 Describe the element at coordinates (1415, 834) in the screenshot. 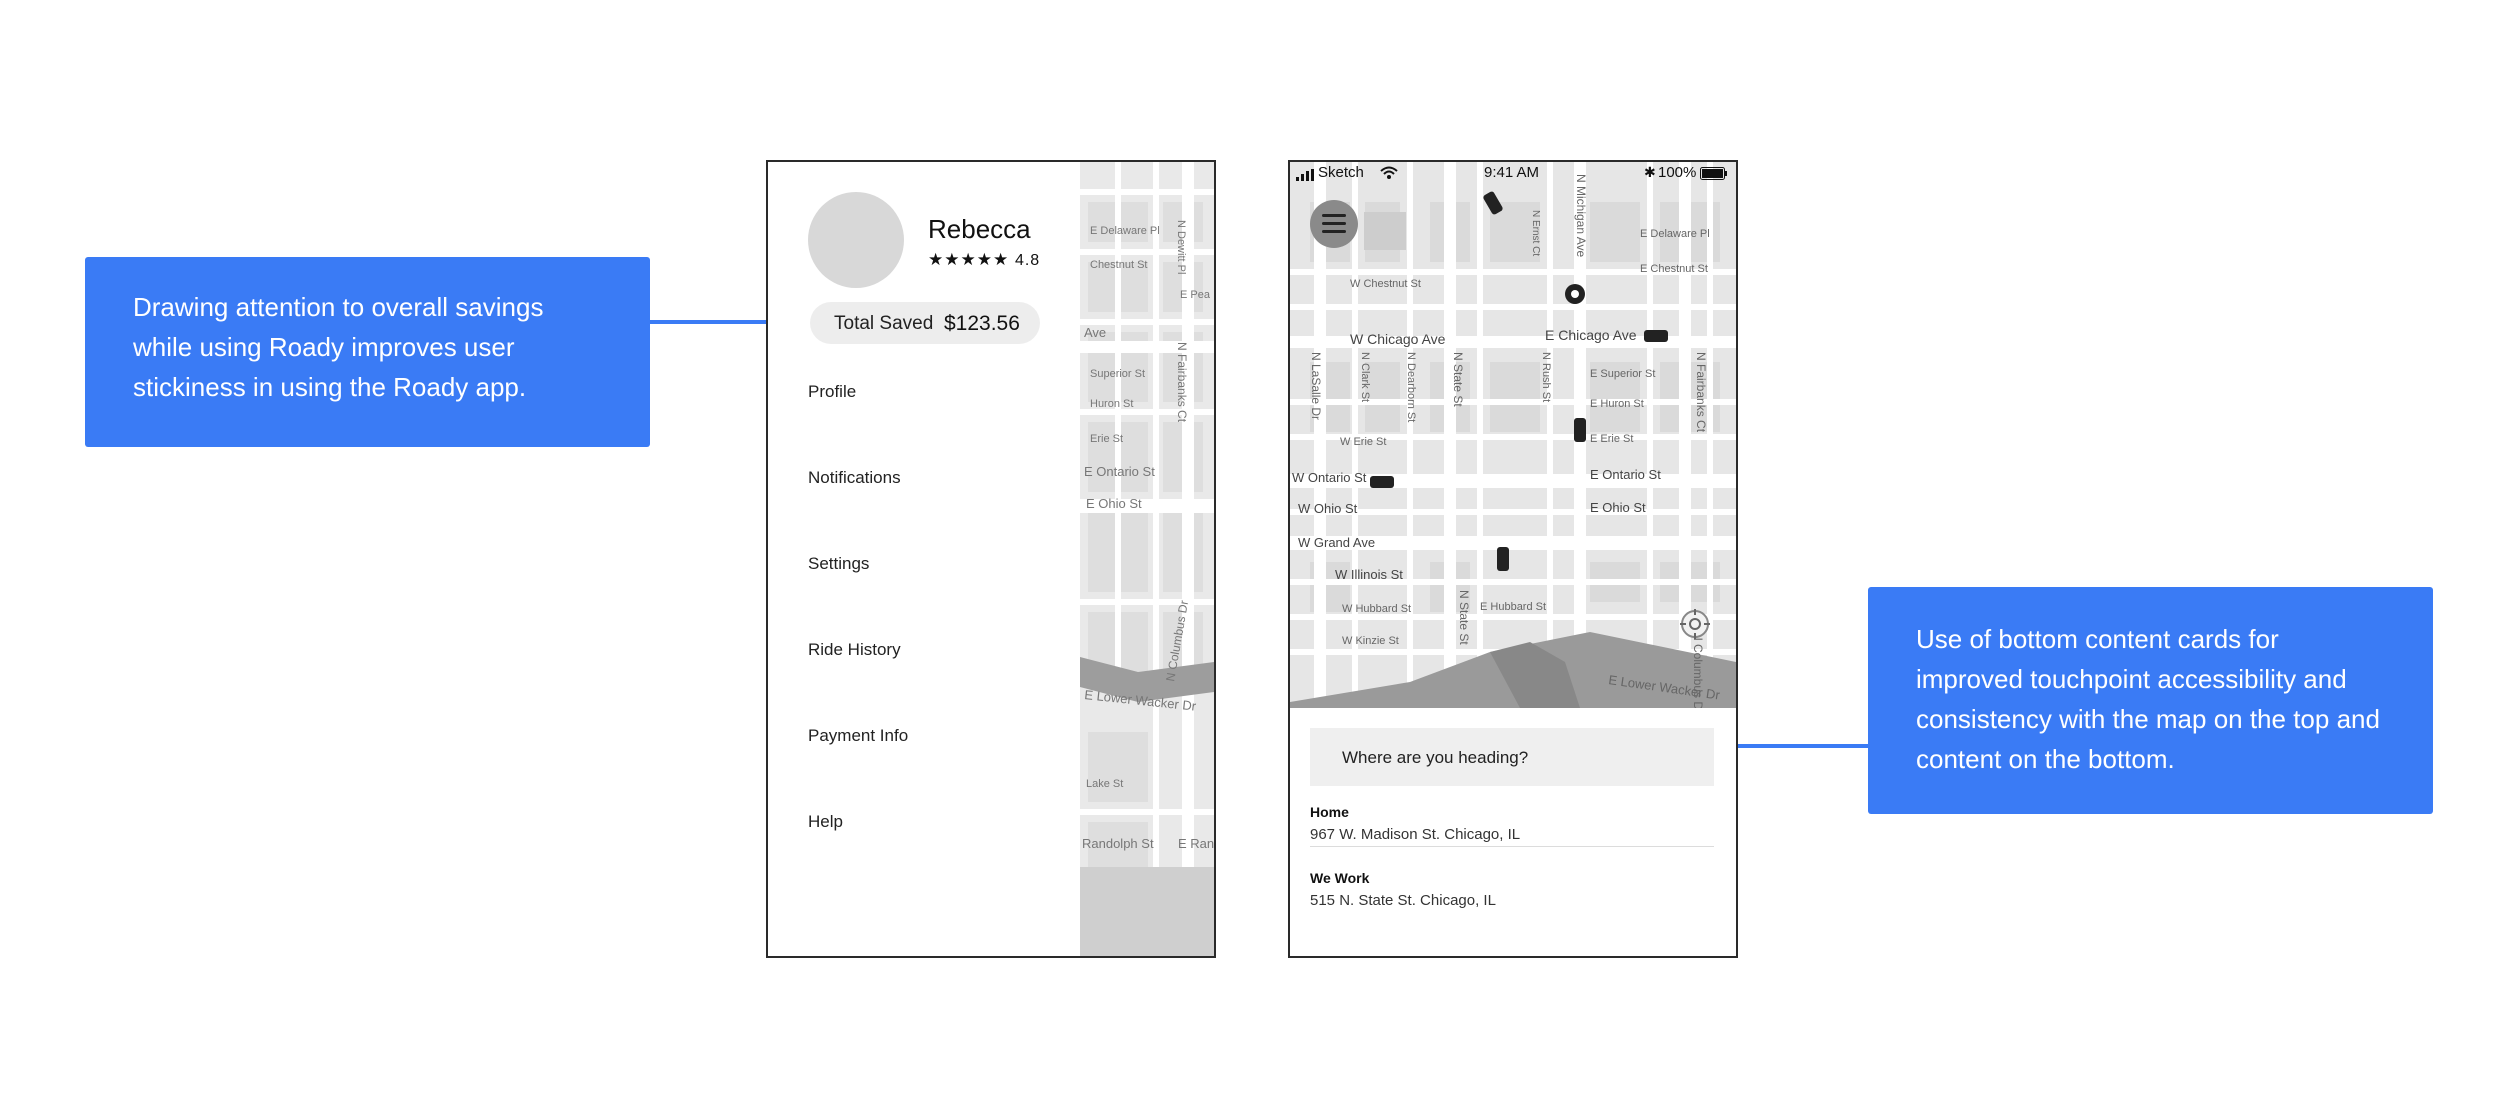

I see `saved-place-address: 967 W. Madison St. Chicago, IL` at that location.